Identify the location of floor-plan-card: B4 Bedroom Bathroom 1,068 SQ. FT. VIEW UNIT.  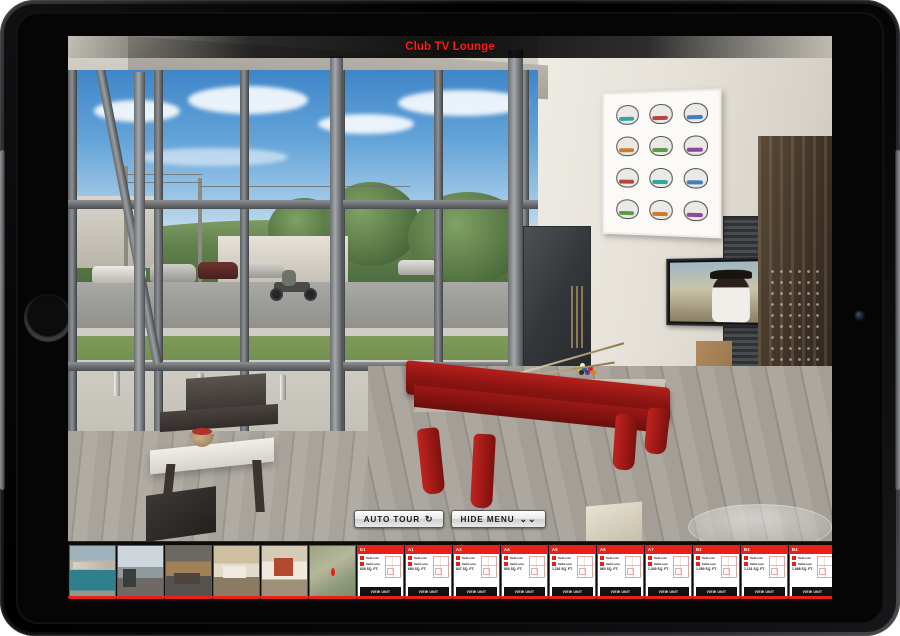
(810, 572).